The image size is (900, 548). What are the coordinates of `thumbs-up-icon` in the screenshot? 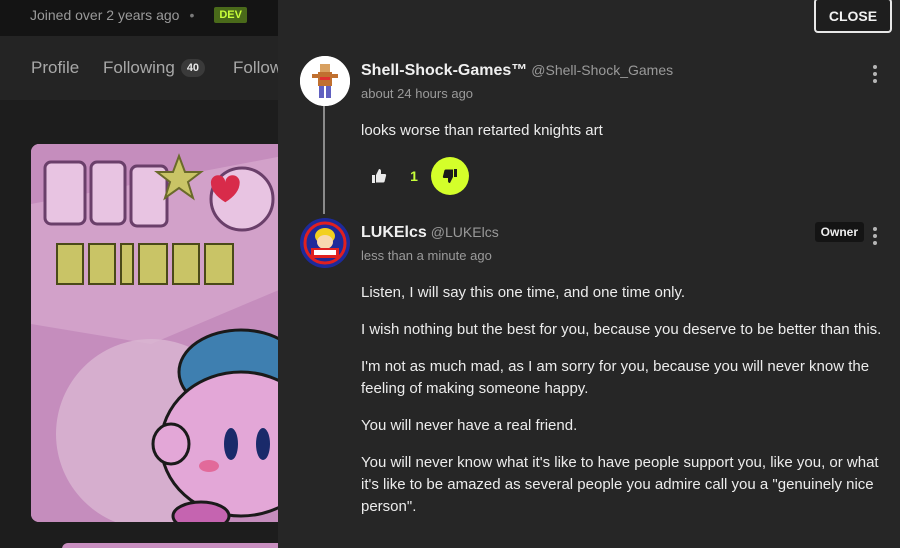 It's located at (379, 176).